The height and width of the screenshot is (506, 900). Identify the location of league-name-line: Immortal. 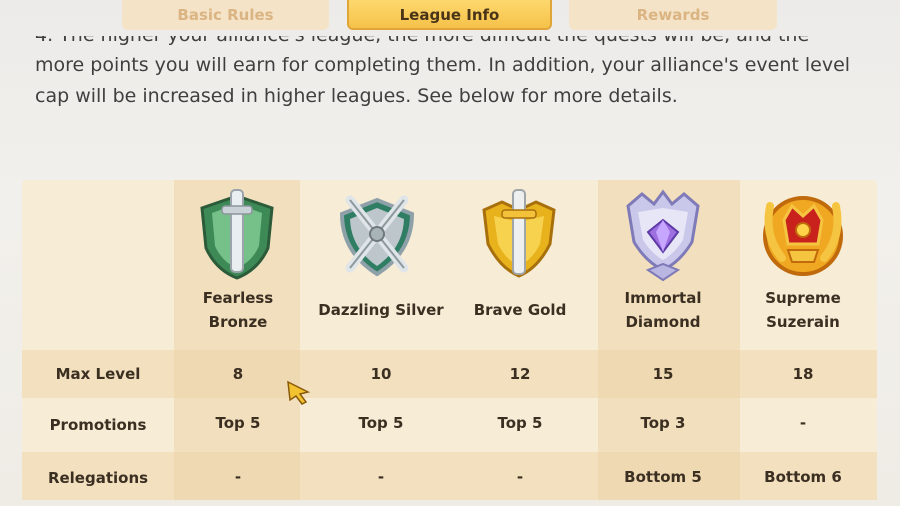
(663, 298).